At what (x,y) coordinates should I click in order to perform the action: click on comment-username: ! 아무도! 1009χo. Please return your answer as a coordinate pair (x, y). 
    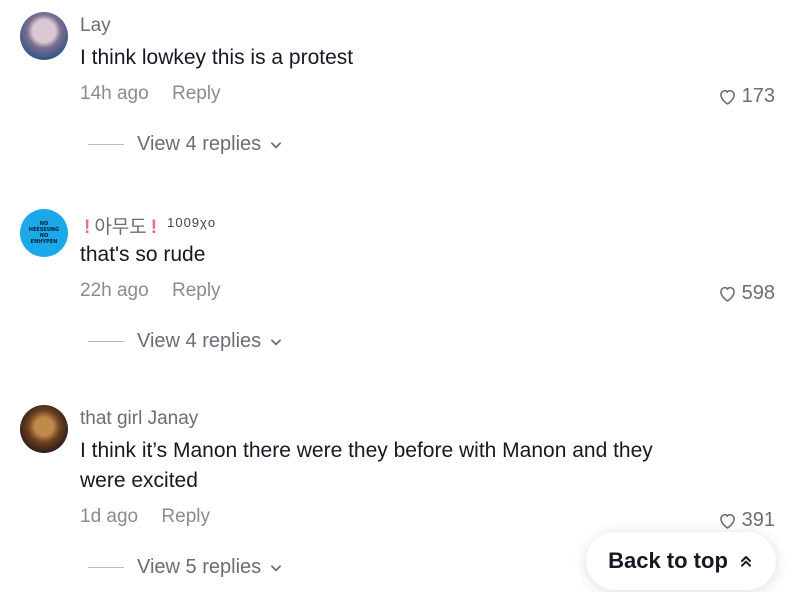
    Looking at the image, I should click on (148, 225).